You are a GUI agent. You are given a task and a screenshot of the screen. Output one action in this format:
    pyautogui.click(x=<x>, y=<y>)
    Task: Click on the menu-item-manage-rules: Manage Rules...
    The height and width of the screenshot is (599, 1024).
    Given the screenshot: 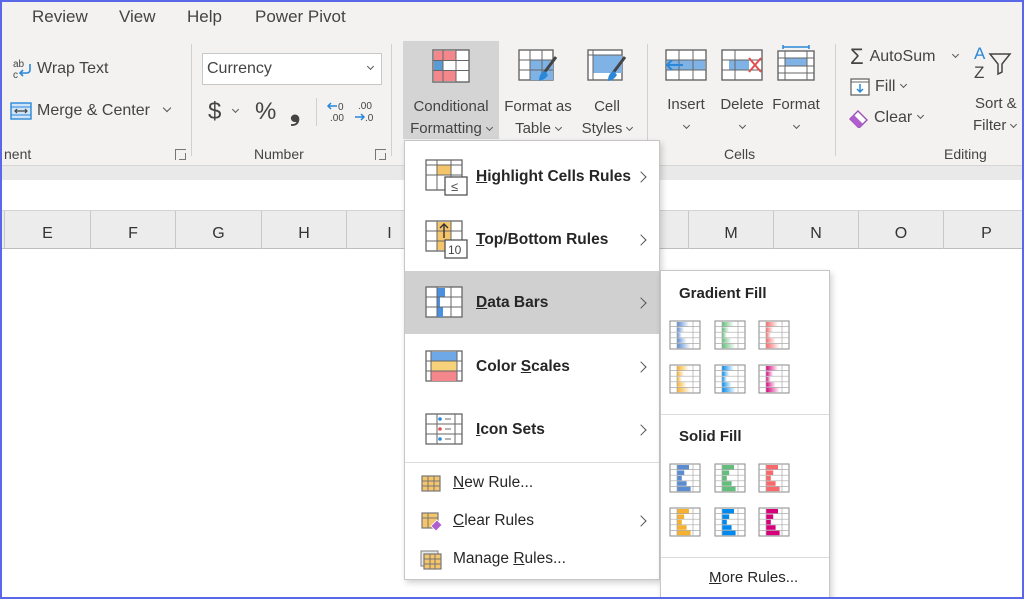 What is the action you would take?
    pyautogui.click(x=532, y=559)
    